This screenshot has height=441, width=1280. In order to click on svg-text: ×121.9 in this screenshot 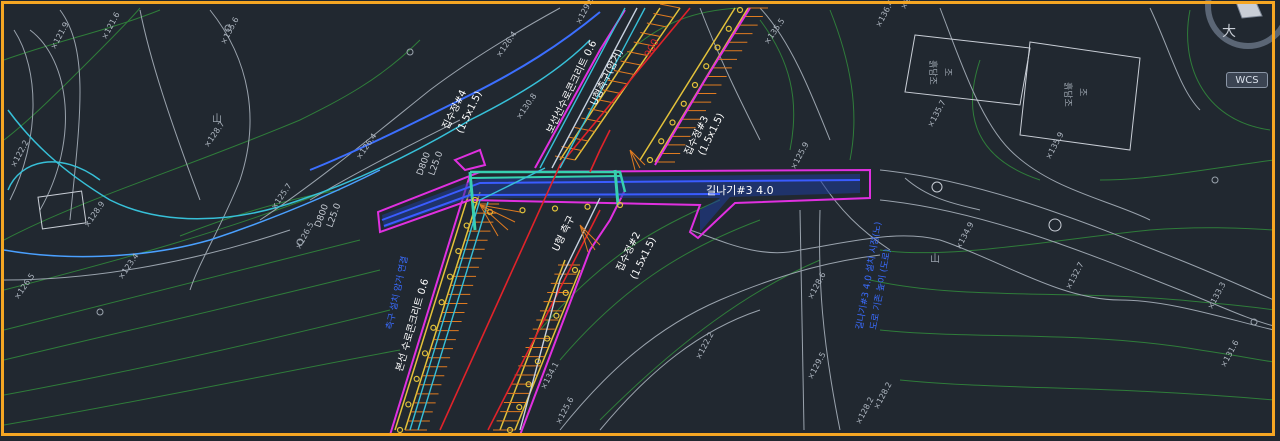, I will do `click(60, 36)`.